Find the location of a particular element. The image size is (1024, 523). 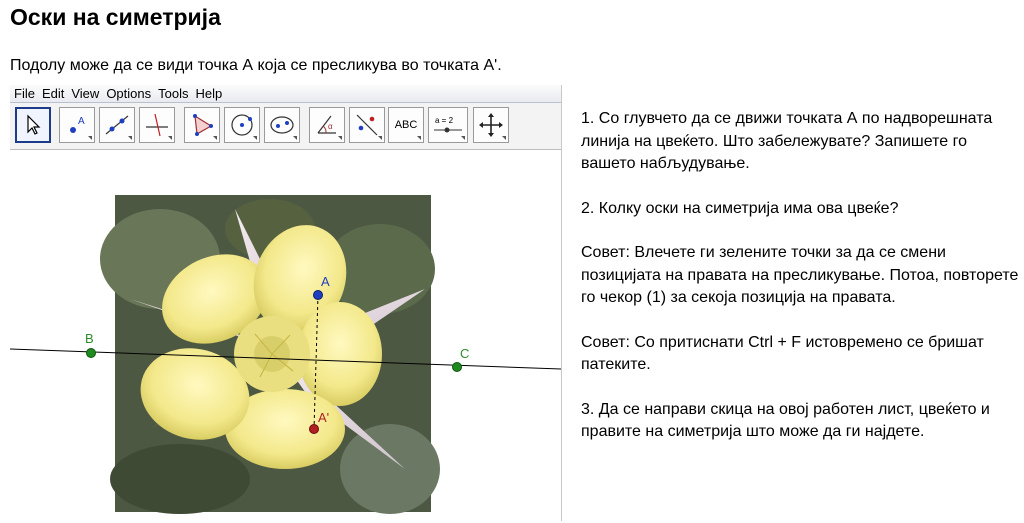

point-A-prime is located at coordinates (314, 429).